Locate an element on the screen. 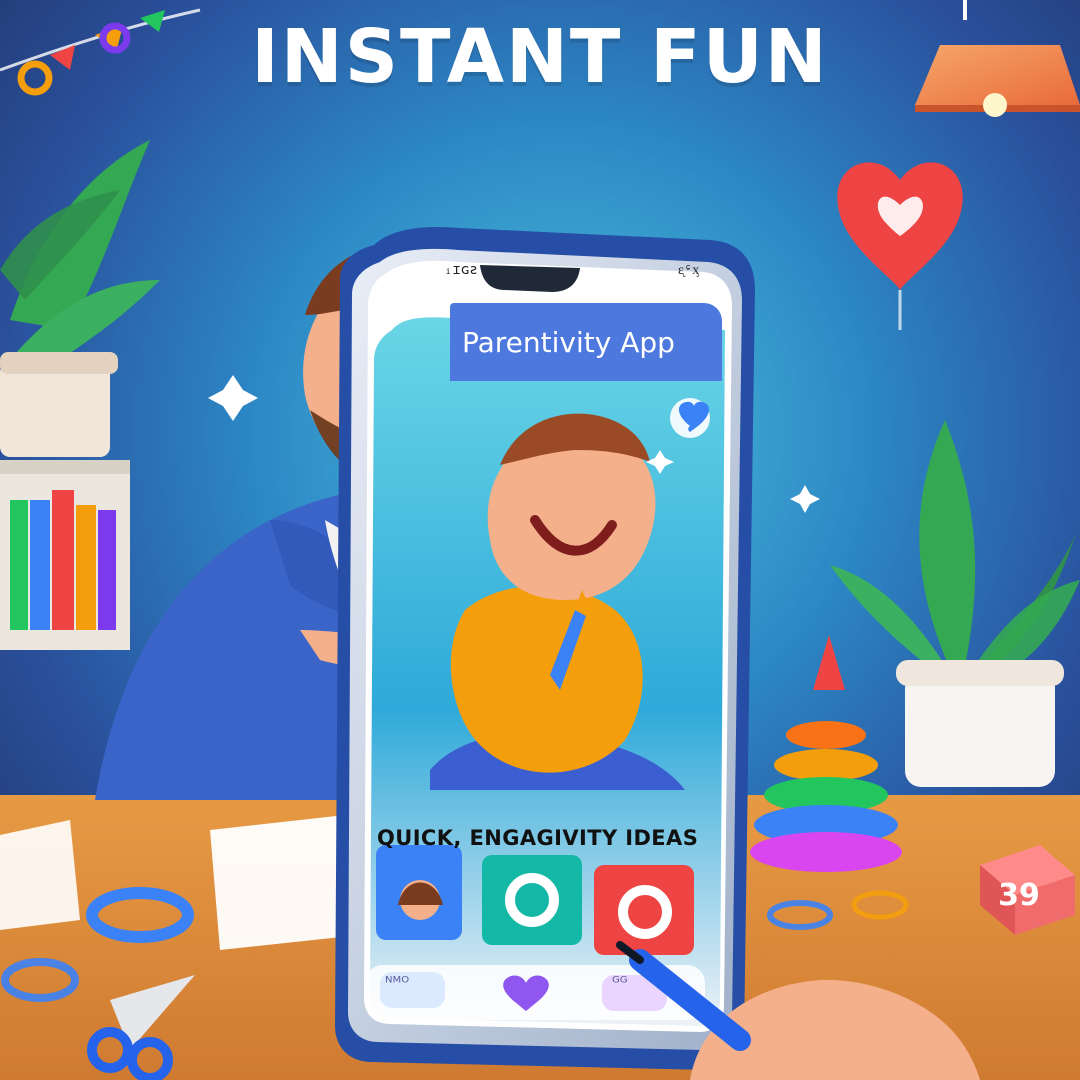 Image resolution: width=1080 pixels, height=1080 pixels. bottom-nav-item: ᴳᴳ is located at coordinates (620, 982).